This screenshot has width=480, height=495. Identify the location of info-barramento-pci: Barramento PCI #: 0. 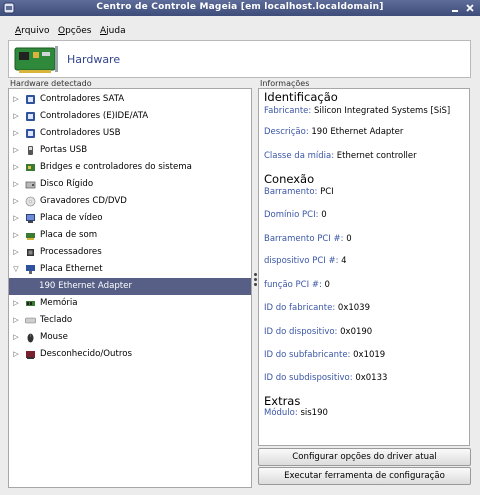
(308, 239).